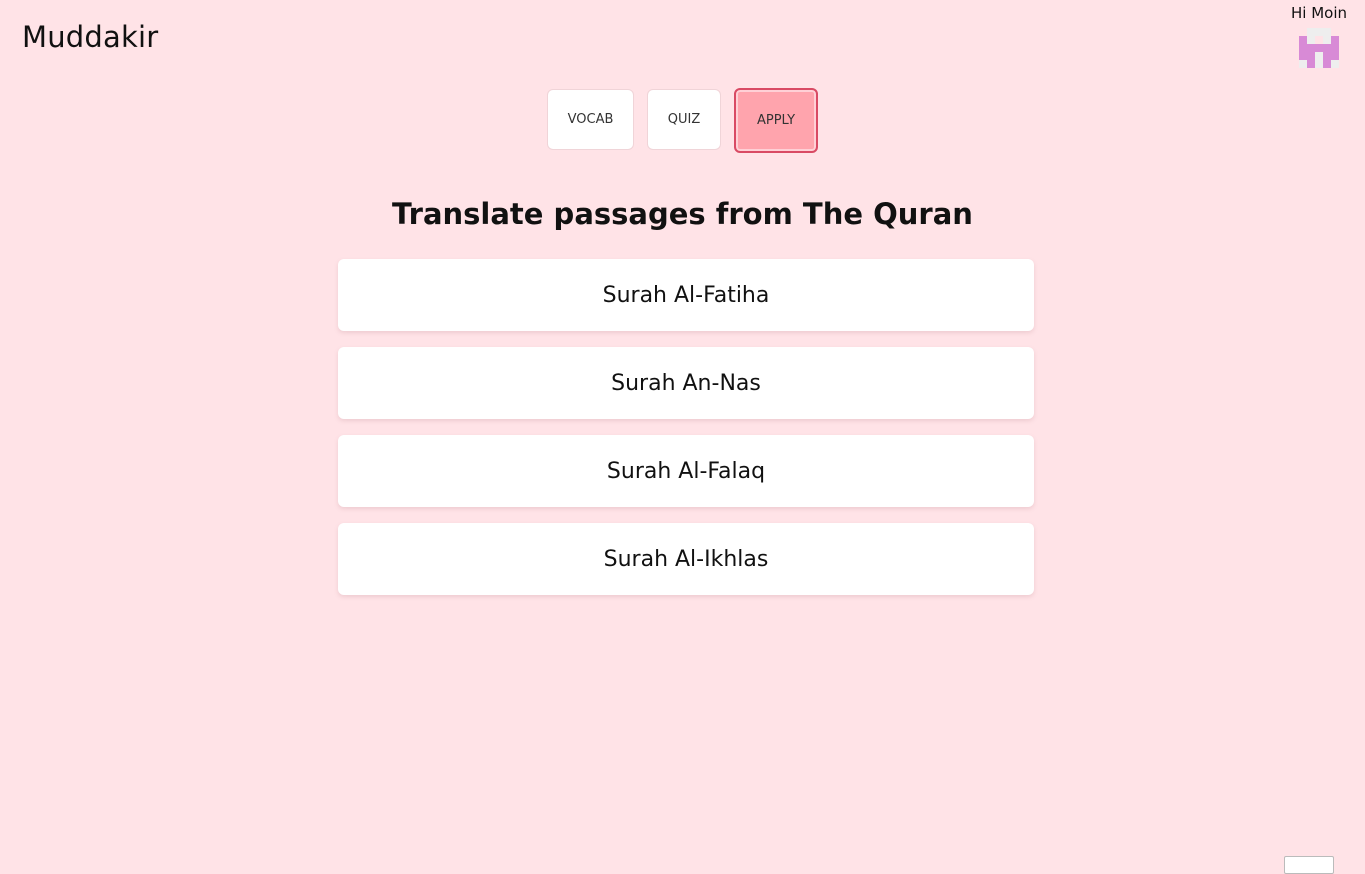 The height and width of the screenshot is (874, 1365). What do you see at coordinates (686, 383) in the screenshot?
I see `surah-item-an-nas: Surah An-Nas` at bounding box center [686, 383].